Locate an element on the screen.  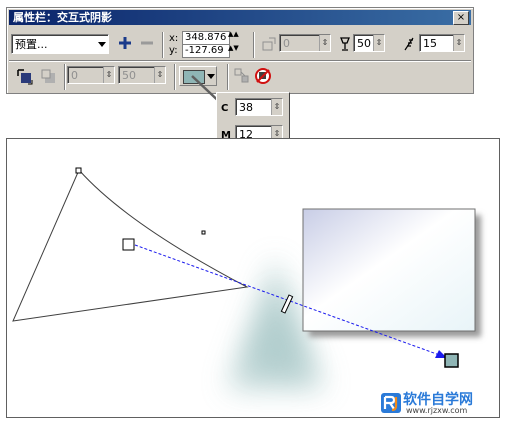
opacity-goblet-icon is located at coordinates (345, 44).